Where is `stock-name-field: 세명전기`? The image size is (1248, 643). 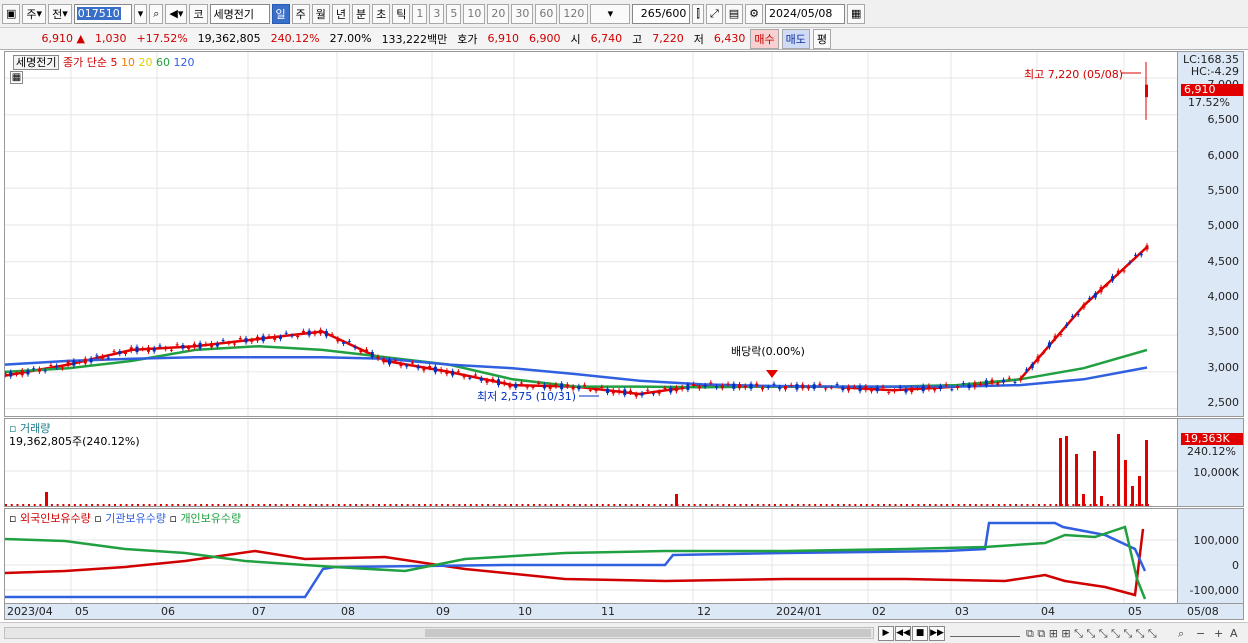 stock-name-field: 세명전기 is located at coordinates (239, 13).